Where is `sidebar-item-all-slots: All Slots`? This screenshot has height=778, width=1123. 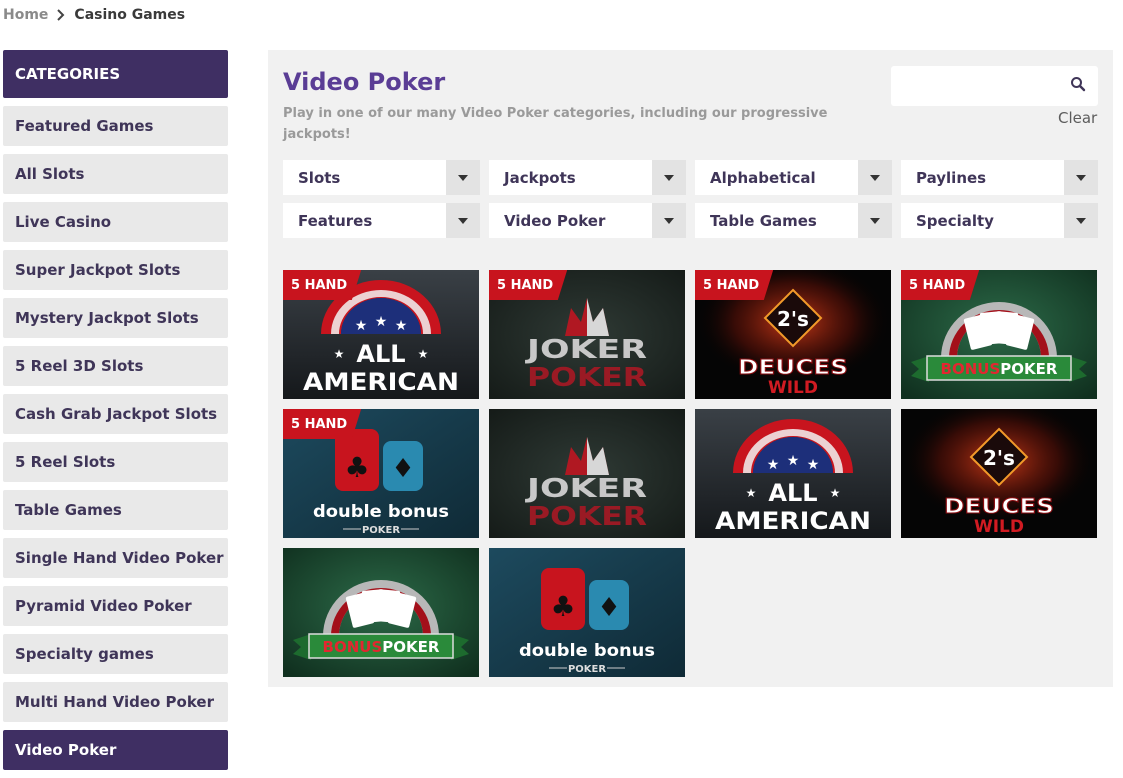
sidebar-item-all-slots: All Slots is located at coordinates (115, 174).